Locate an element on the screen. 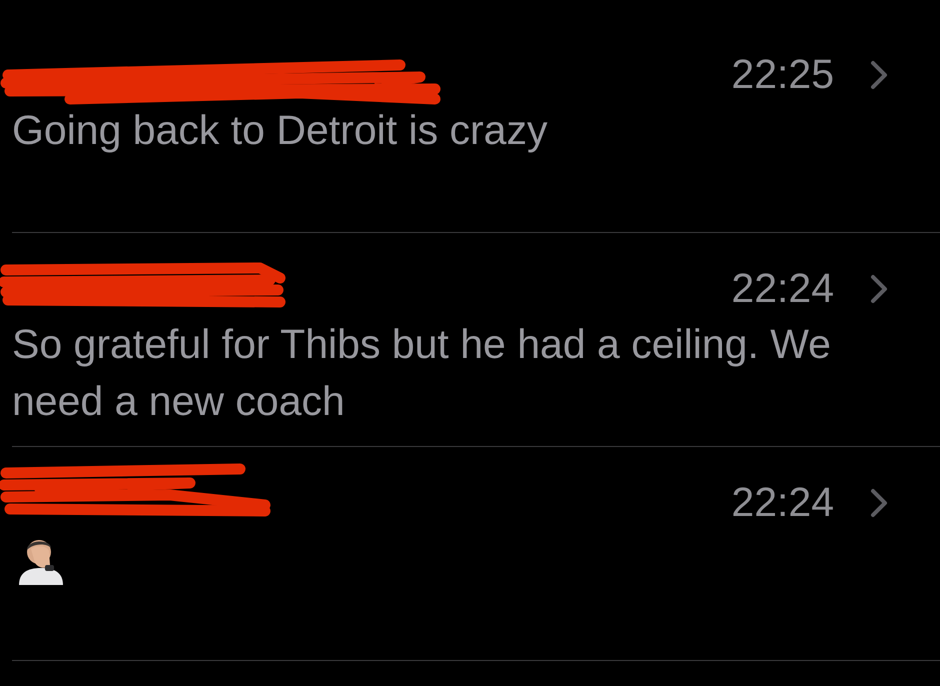 The image size is (940, 686). message-preview: So grateful for Thibs but he had a ceiling. We need a new coach is located at coordinates (422, 373).